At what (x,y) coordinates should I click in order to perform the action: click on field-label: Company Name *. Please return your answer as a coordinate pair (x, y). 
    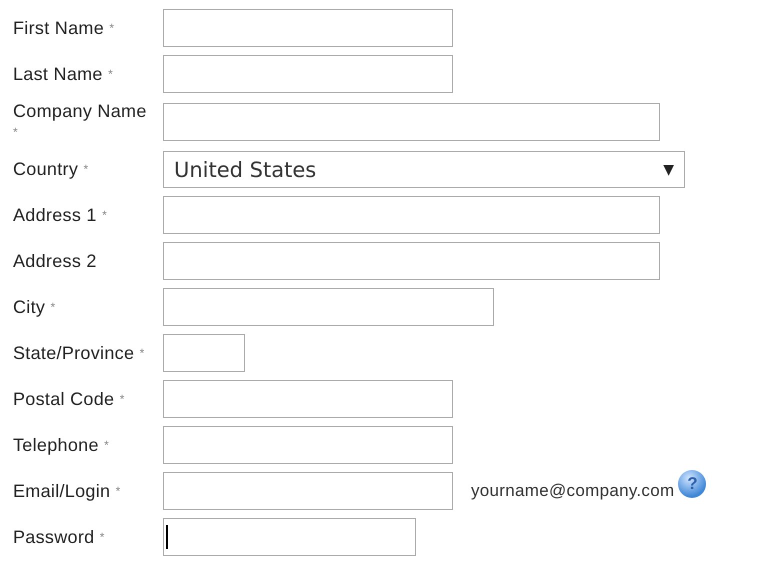
    Looking at the image, I should click on (80, 121).